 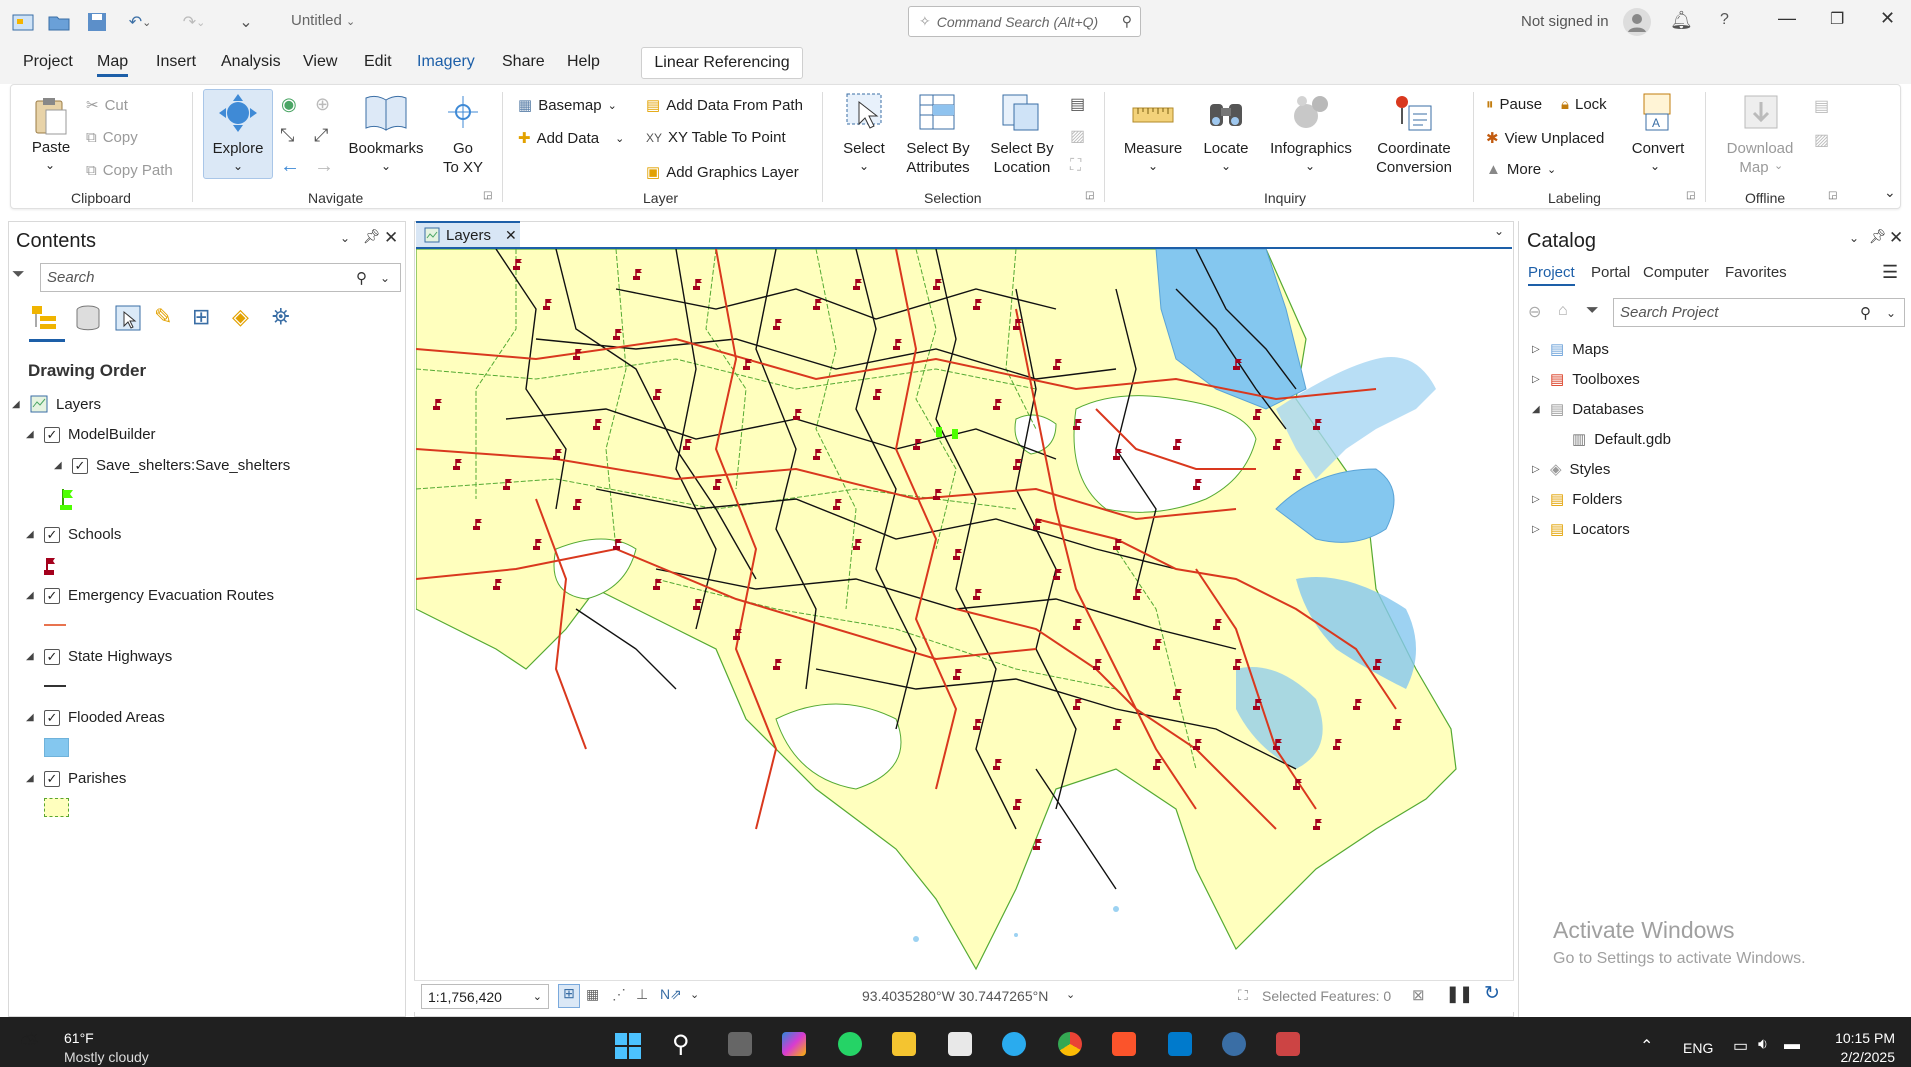 What do you see at coordinates (960, 1044) in the screenshot?
I see `microsoft-store-icon` at bounding box center [960, 1044].